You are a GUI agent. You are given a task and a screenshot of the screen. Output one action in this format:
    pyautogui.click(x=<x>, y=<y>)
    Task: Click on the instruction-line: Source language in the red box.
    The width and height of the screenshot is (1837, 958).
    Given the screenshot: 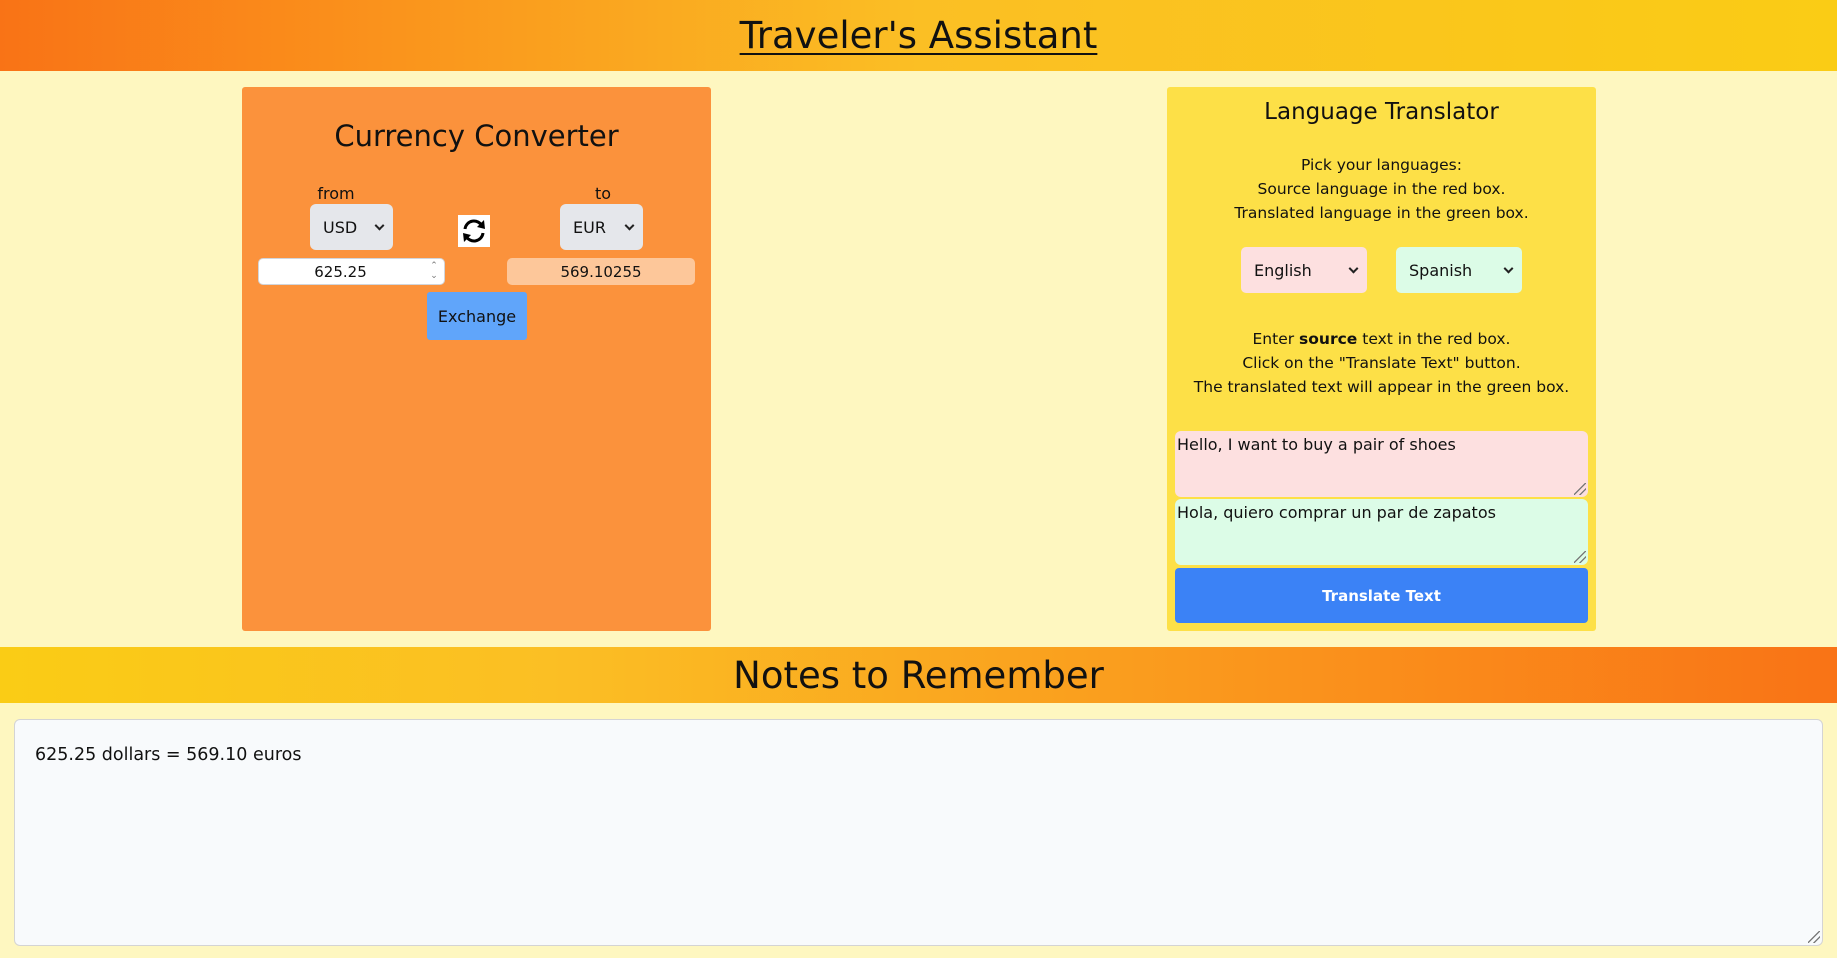 What is the action you would take?
    pyautogui.click(x=1381, y=189)
    